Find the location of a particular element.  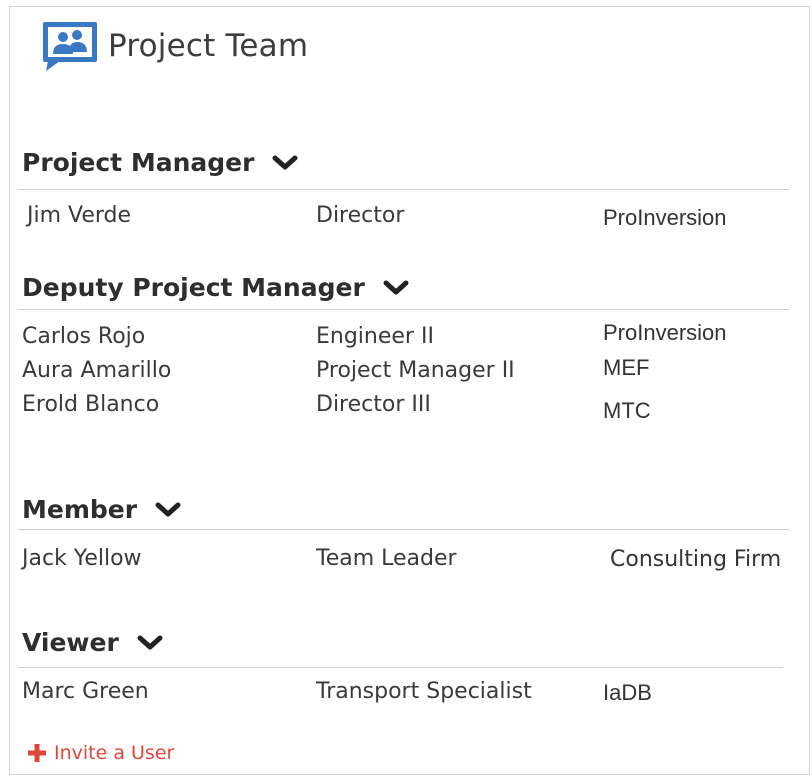

invite-user-link: Invite a User is located at coordinates (101, 753).